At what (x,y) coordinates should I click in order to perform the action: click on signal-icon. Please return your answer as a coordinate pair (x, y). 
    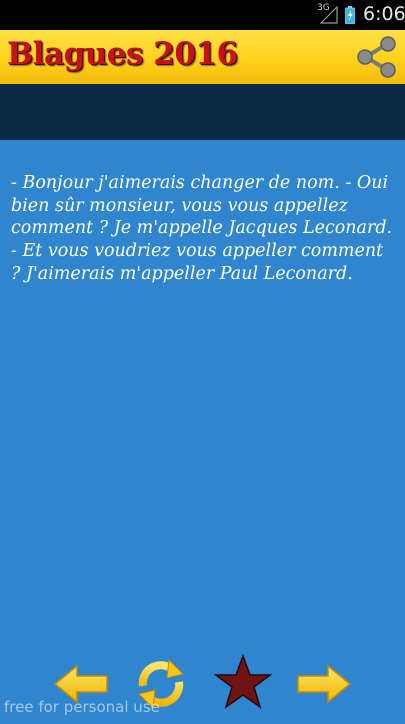
    Looking at the image, I should click on (328, 15).